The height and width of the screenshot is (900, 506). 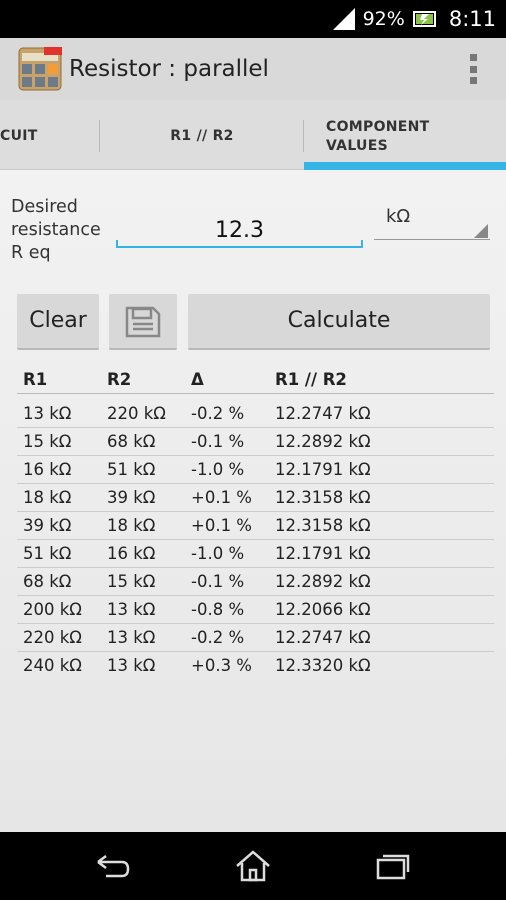 I want to click on save-button, so click(x=143, y=322).